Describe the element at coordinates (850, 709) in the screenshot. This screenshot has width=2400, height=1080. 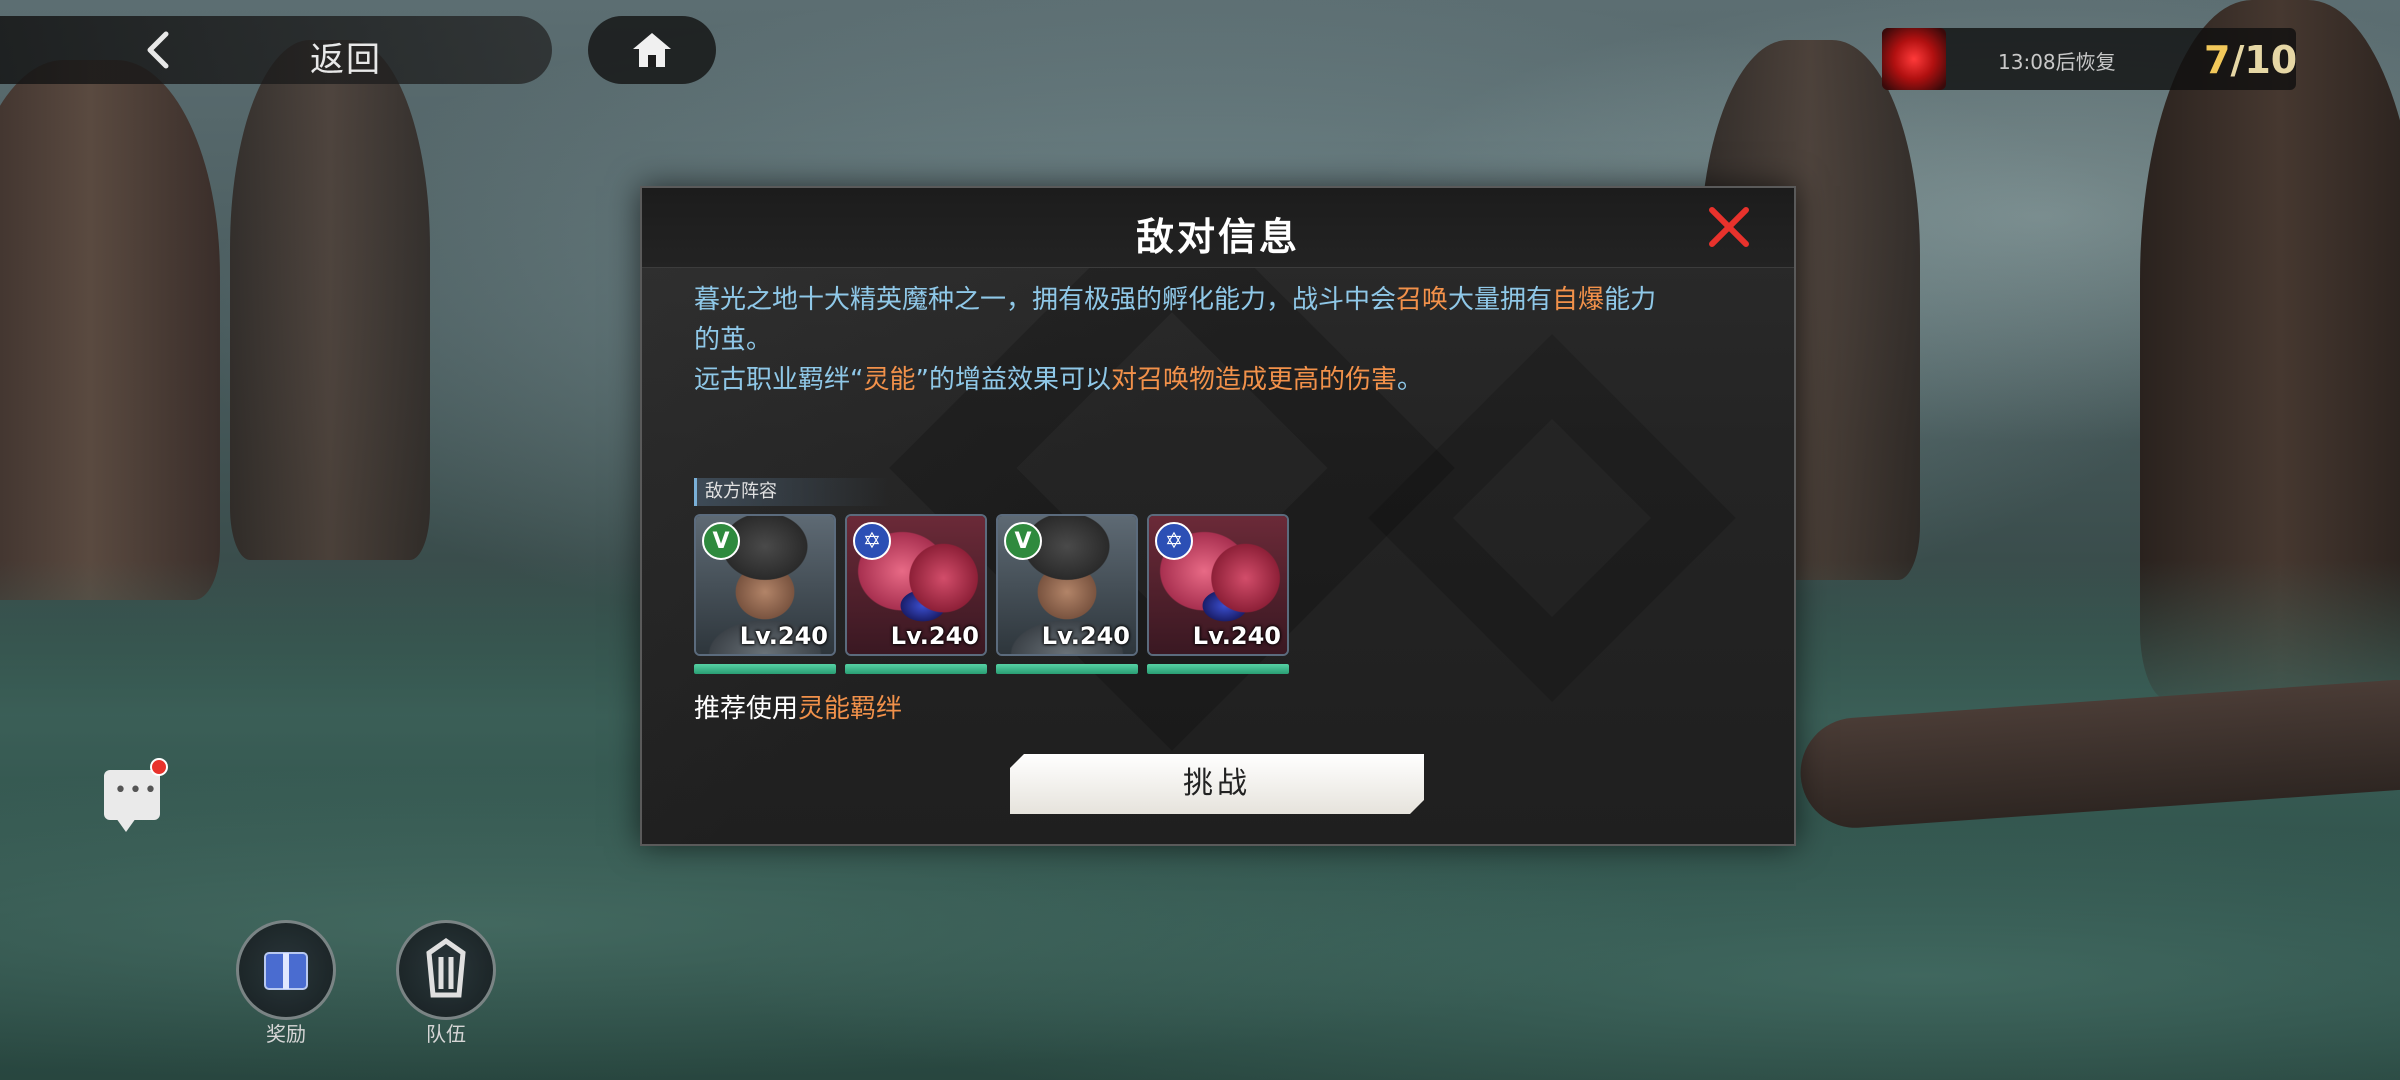
I see `recommend-bond: 灵能羁绊` at that location.